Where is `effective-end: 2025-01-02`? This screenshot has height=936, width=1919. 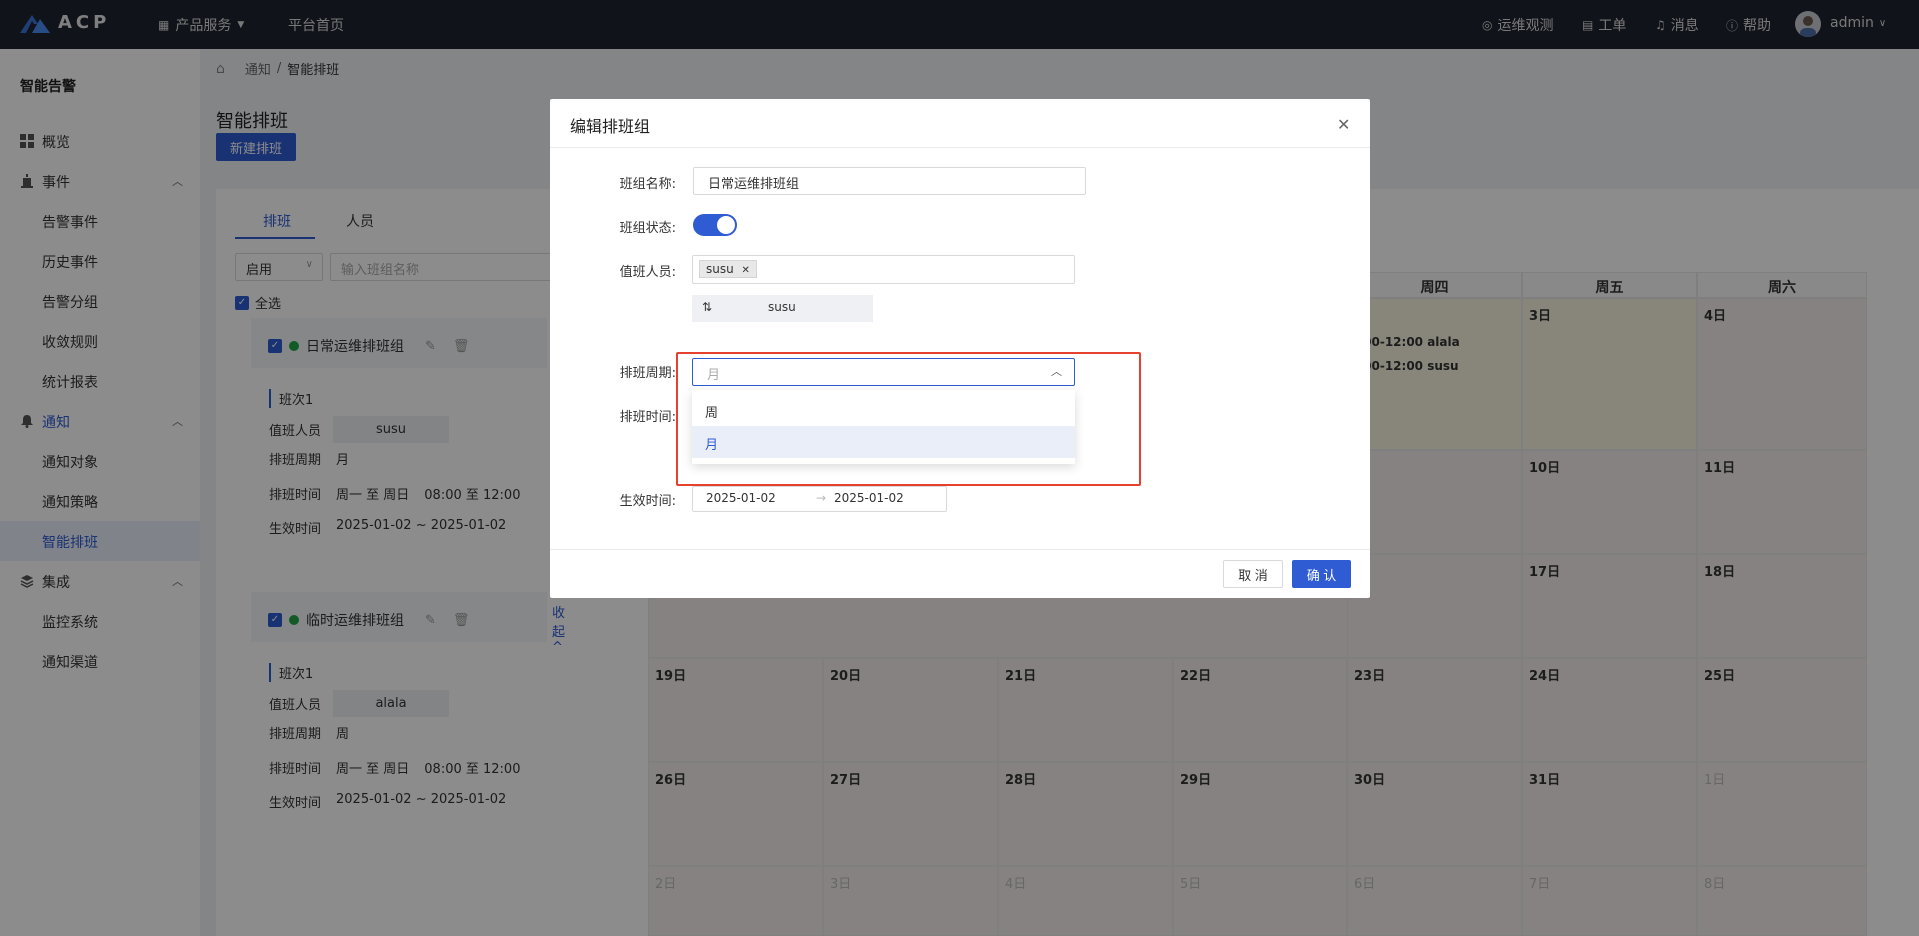 effective-end: 2025-01-02 is located at coordinates (869, 498).